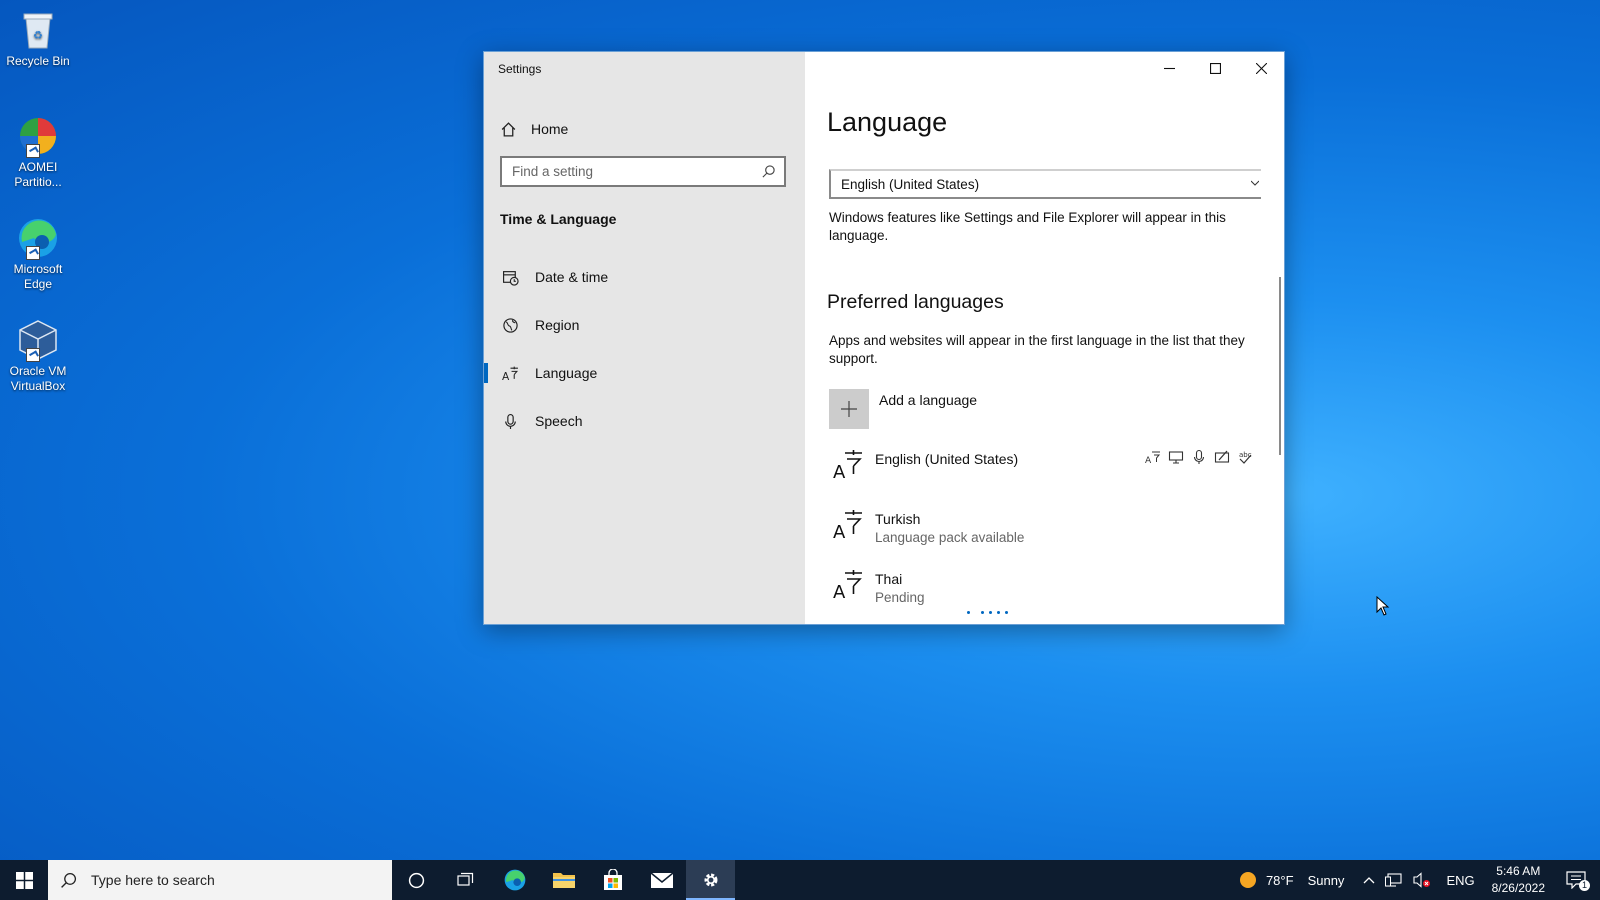  I want to click on store-icon, so click(612, 879).